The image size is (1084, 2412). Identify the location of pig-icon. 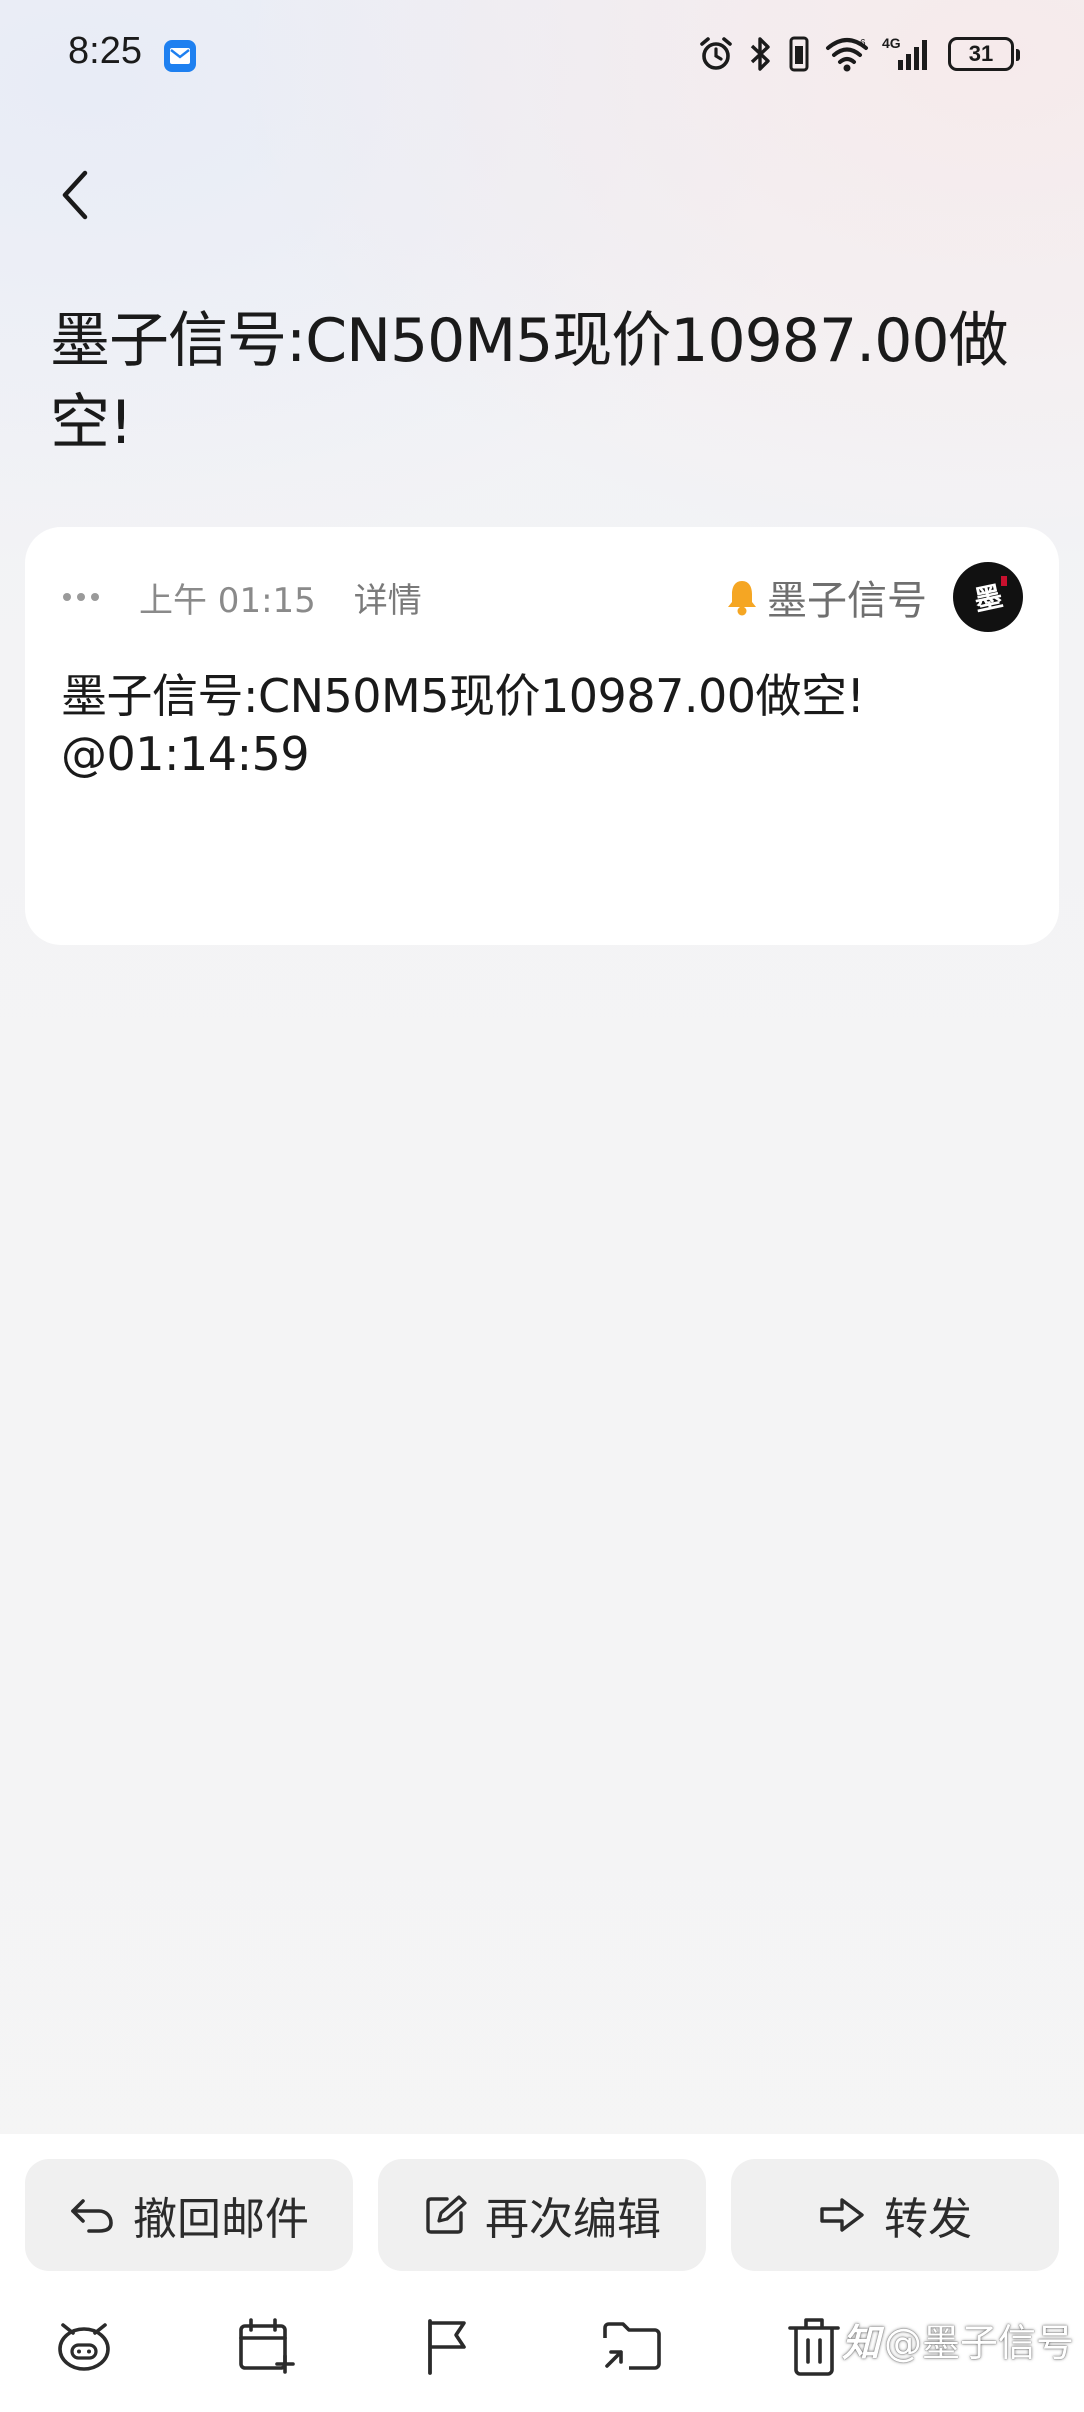
(84, 2346).